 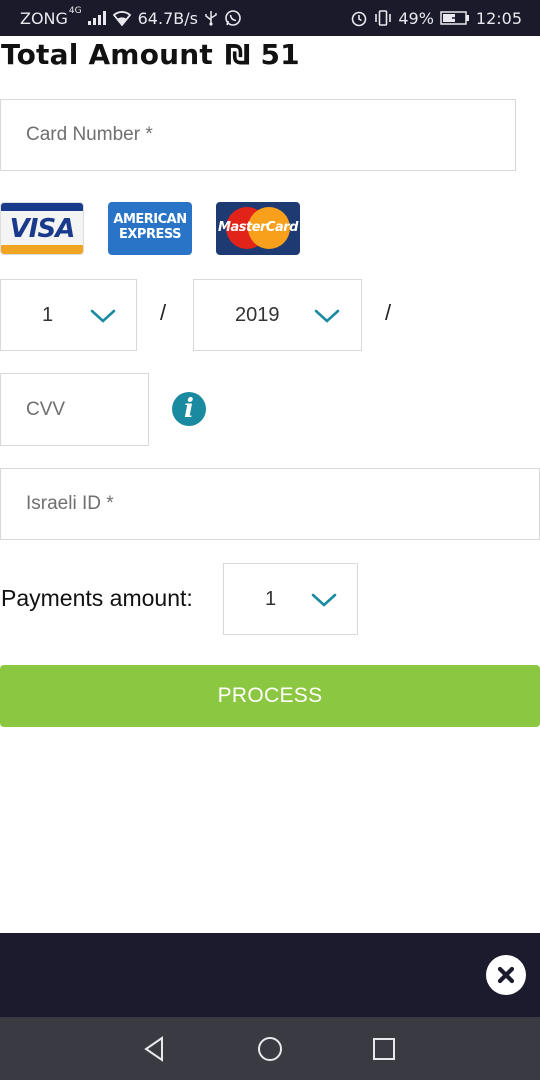 I want to click on vibrate-icon, so click(x=383, y=18).